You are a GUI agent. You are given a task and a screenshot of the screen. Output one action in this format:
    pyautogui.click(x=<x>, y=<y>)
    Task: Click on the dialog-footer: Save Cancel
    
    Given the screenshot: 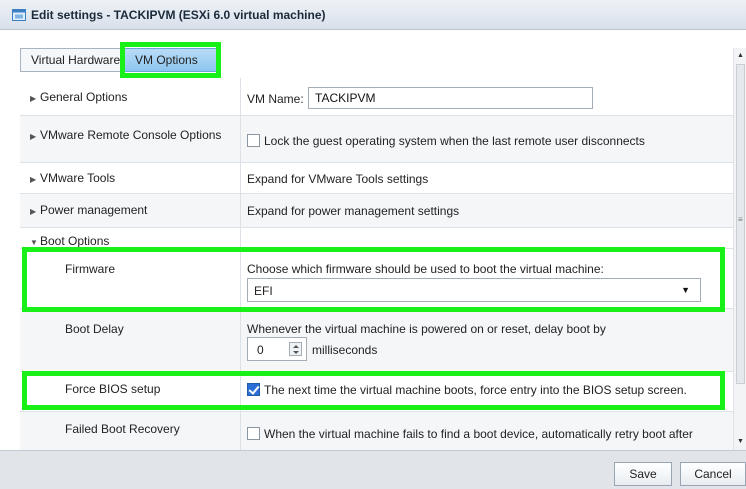 What is the action you would take?
    pyautogui.click(x=373, y=469)
    